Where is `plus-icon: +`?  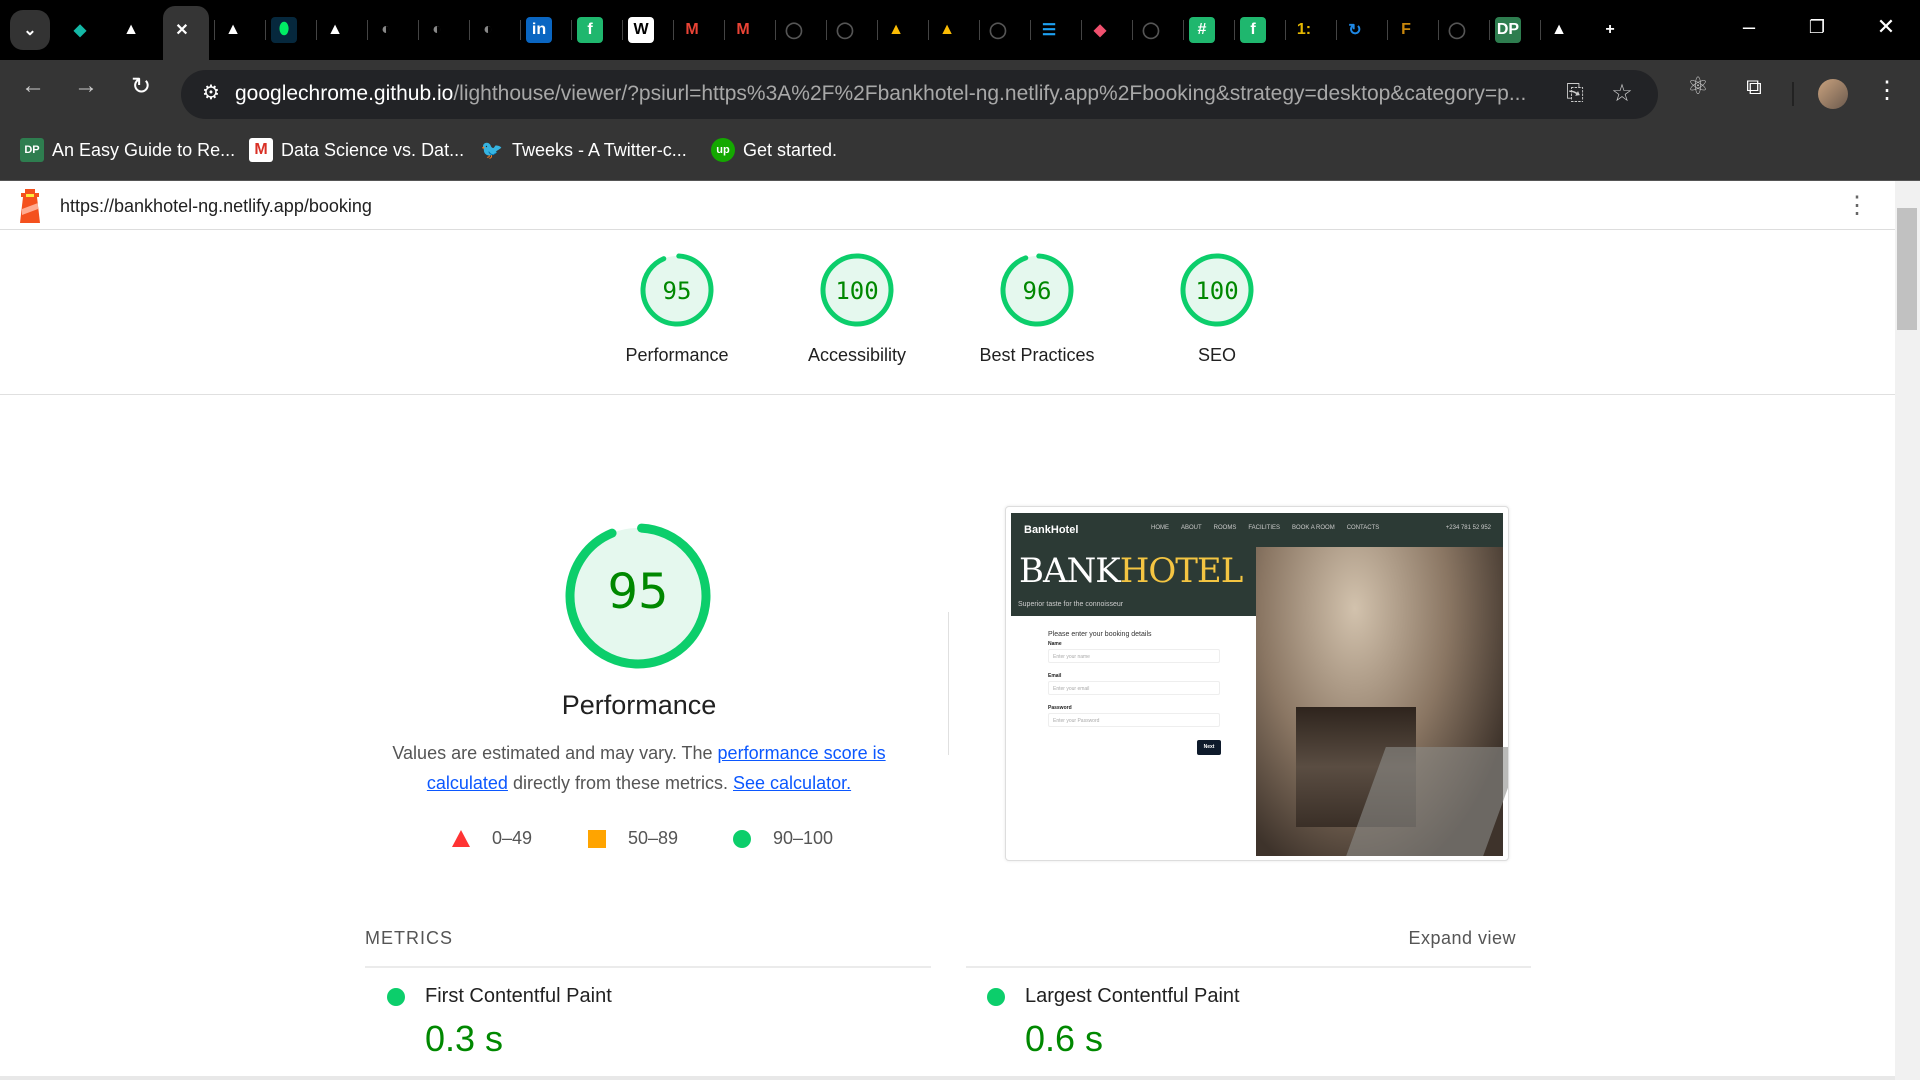 plus-icon: + is located at coordinates (1610, 30).